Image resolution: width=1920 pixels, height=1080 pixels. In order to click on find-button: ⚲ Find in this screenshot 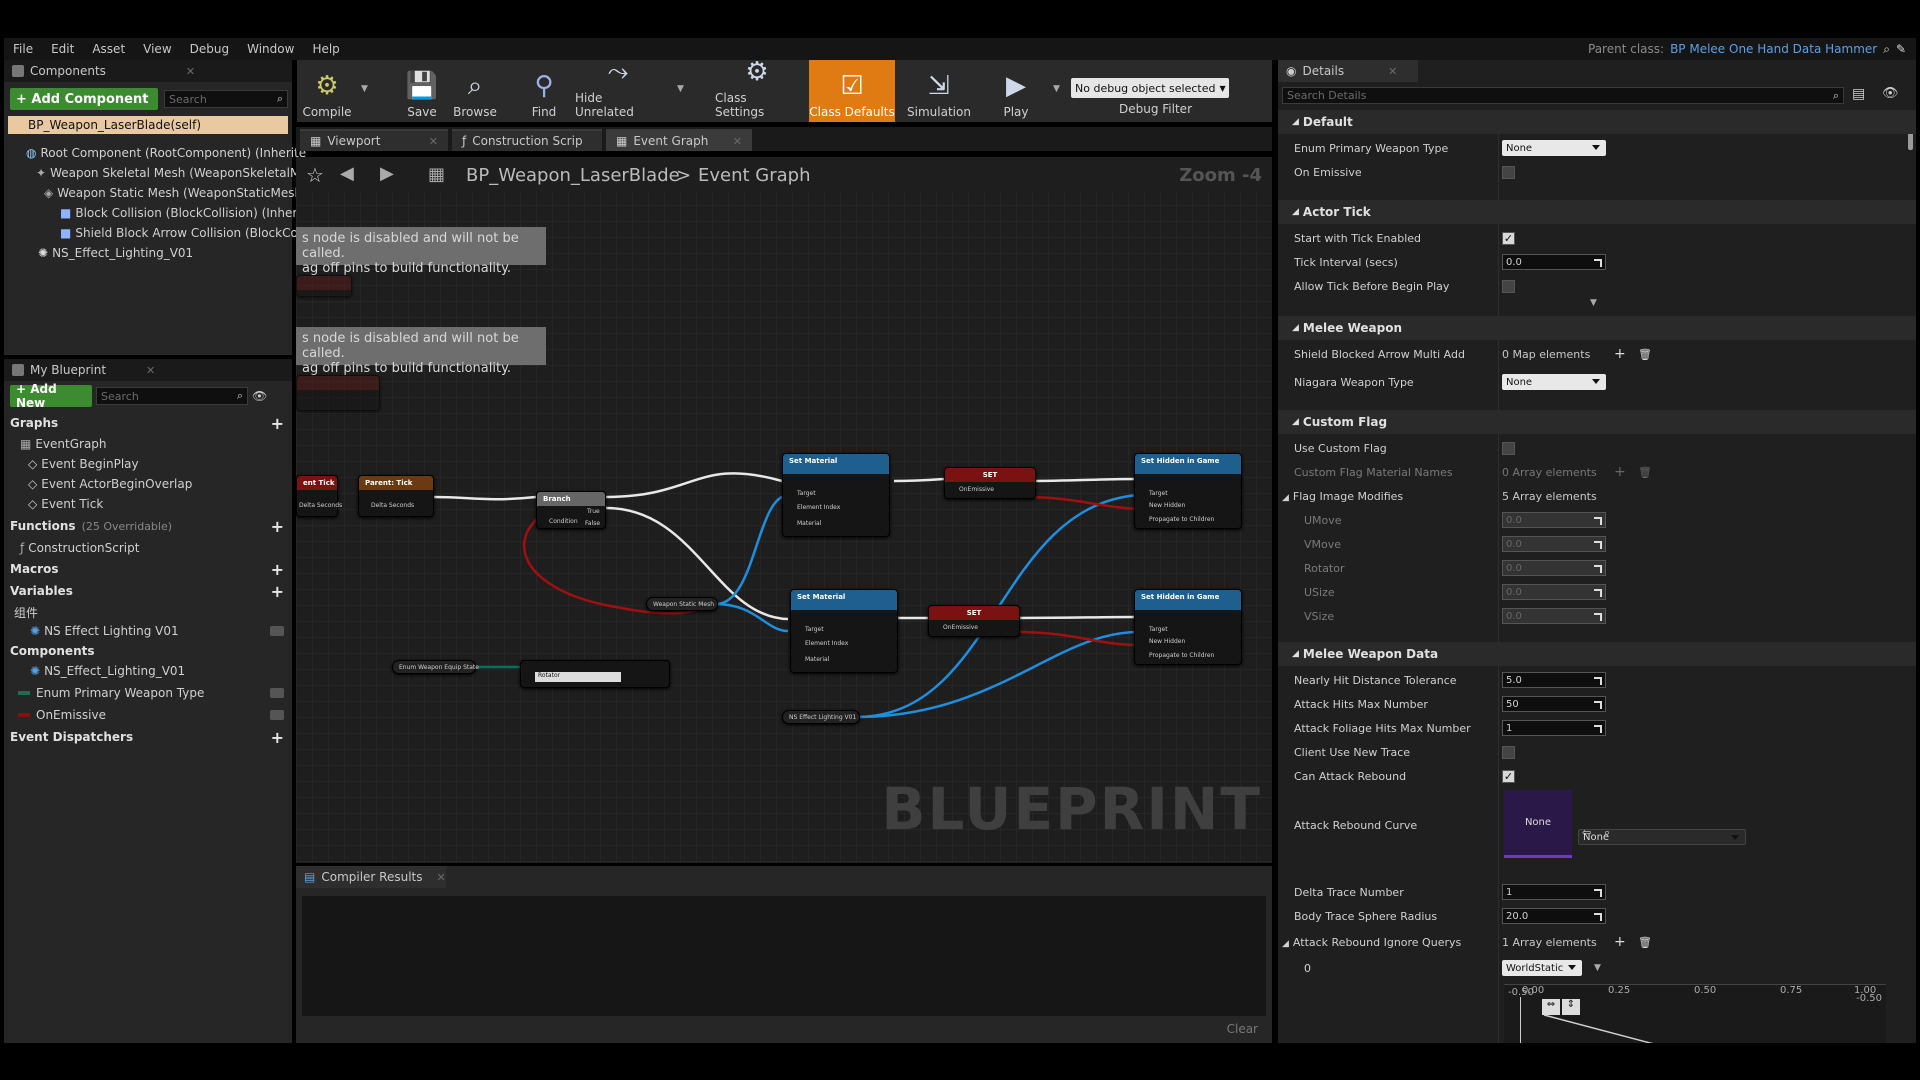, I will do `click(544, 91)`.